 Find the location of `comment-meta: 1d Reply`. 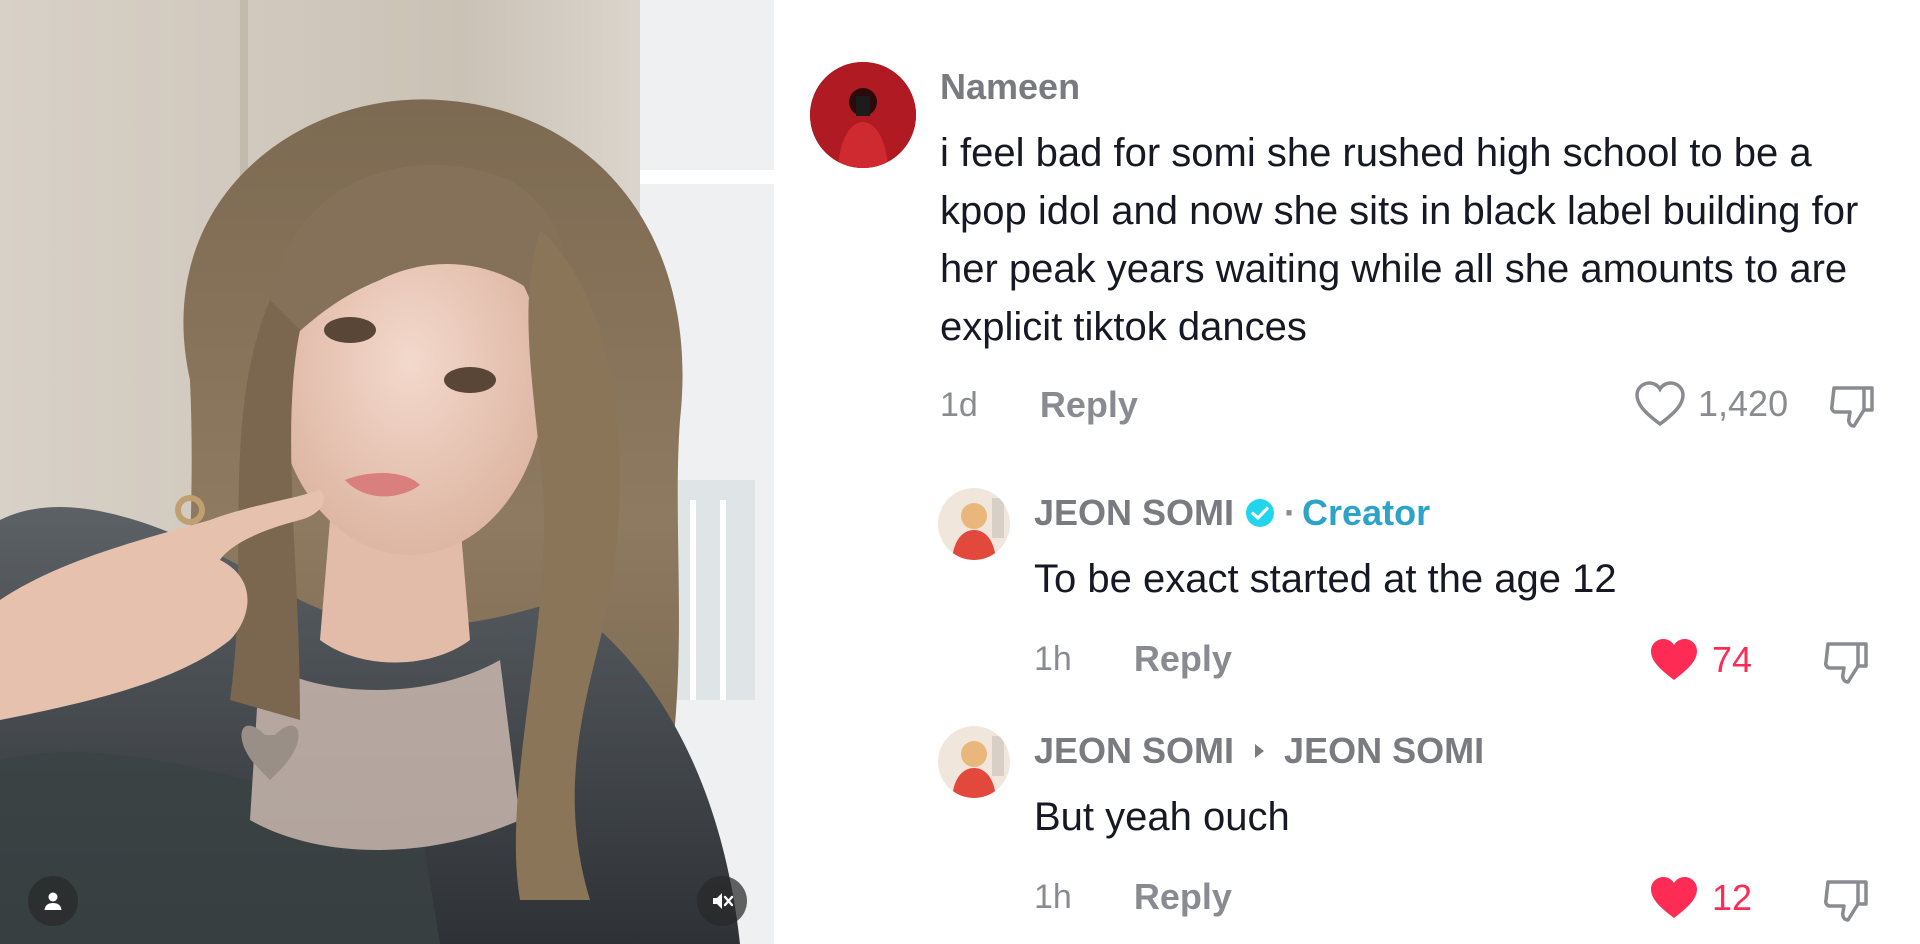

comment-meta: 1d Reply is located at coordinates (1039, 405).